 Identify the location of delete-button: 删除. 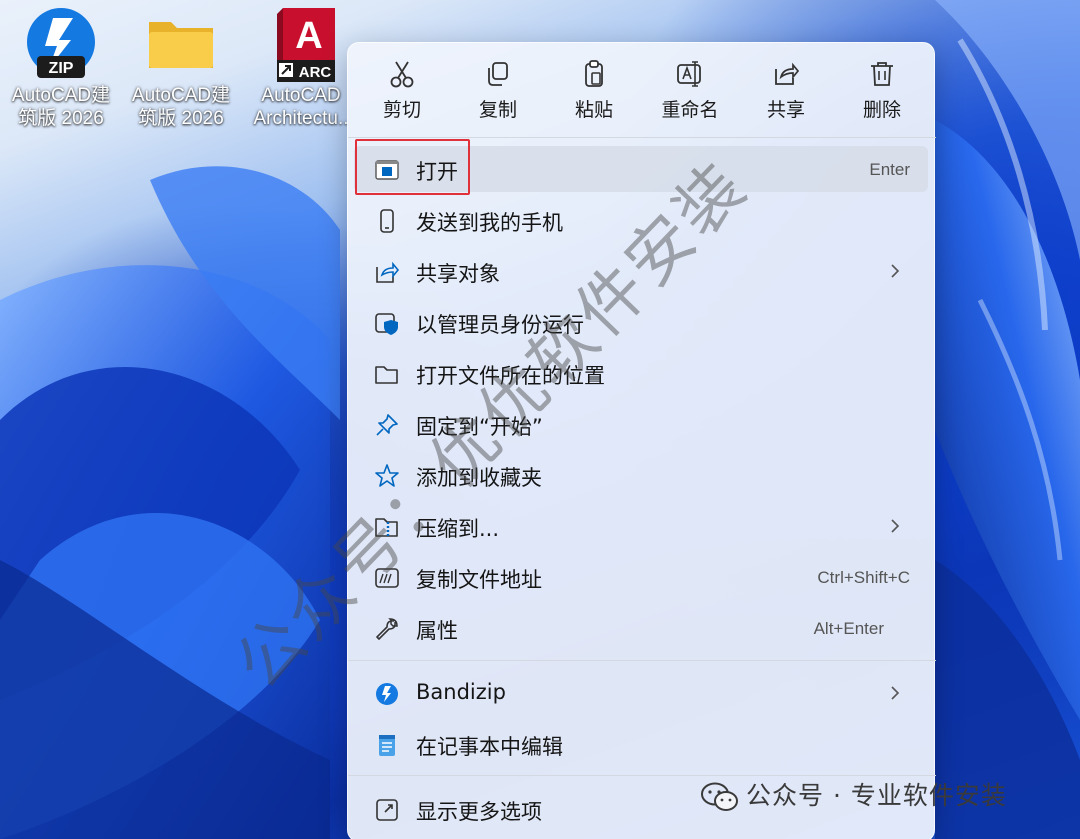
(882, 93).